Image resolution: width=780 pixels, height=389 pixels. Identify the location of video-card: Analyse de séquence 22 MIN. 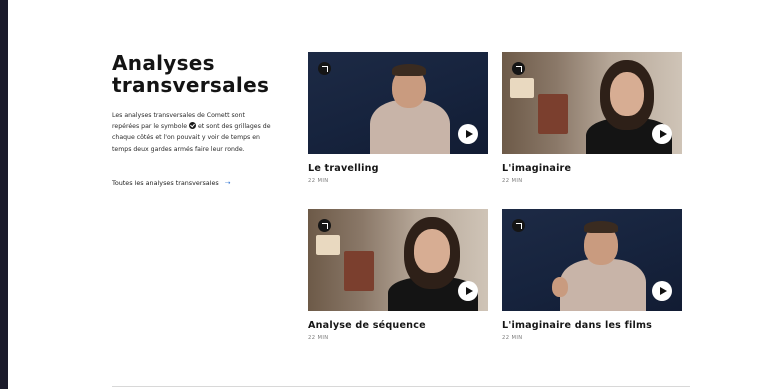
(398, 275).